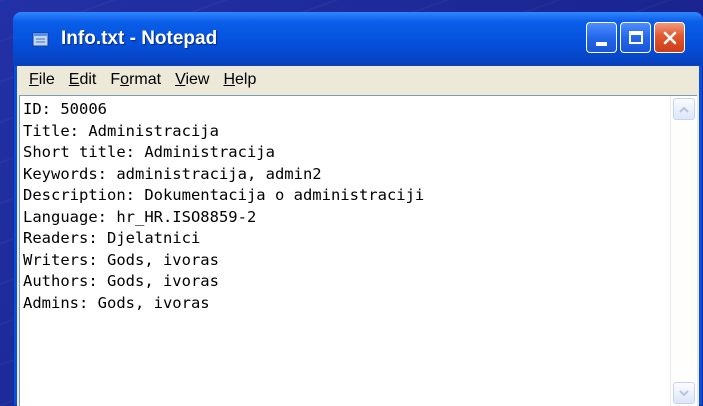 The width and height of the screenshot is (703, 406). I want to click on text-line: Keywords: administracija, admin2, so click(172, 173).